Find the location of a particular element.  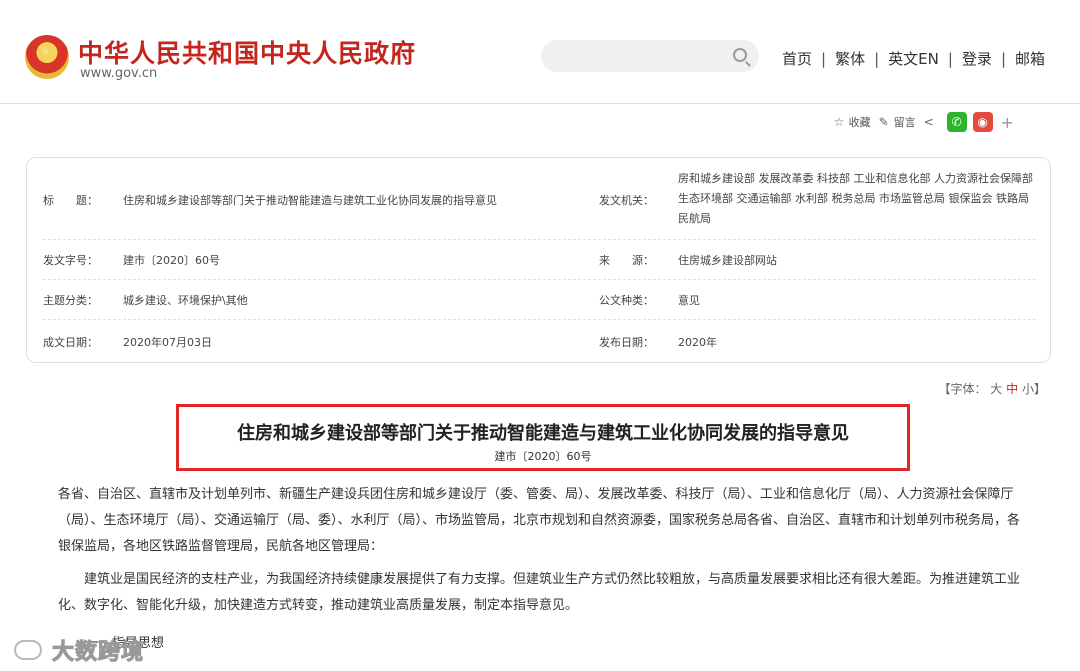

search-input is located at coordinates (650, 56).